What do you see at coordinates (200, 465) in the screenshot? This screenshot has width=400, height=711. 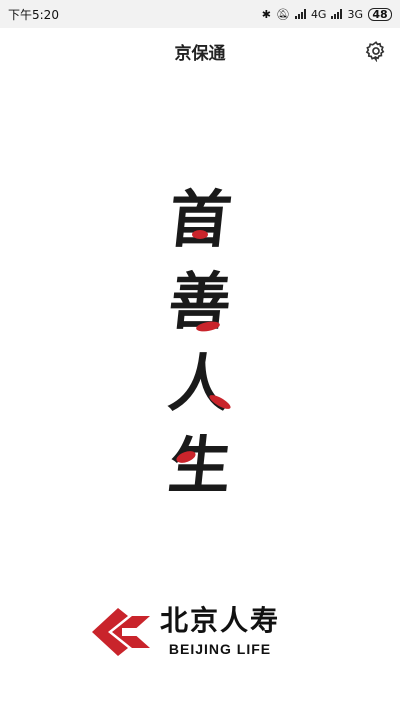 I see `slogan-char-4: 生` at bounding box center [200, 465].